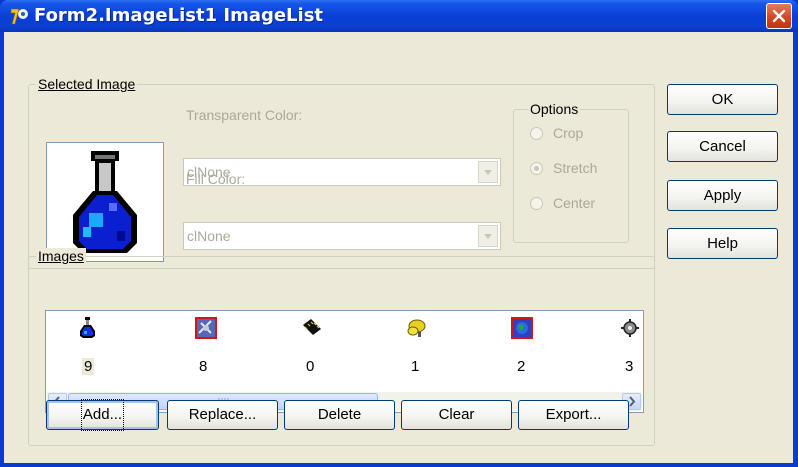 The width and height of the screenshot is (798, 467). I want to click on satellite-icon, so click(206, 328).